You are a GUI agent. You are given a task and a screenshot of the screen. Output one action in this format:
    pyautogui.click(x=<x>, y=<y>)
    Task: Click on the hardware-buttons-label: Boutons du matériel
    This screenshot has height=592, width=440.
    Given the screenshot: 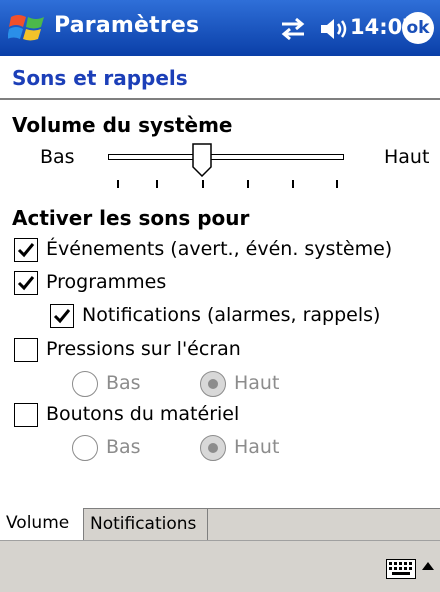 What is the action you would take?
    pyautogui.click(x=142, y=414)
    